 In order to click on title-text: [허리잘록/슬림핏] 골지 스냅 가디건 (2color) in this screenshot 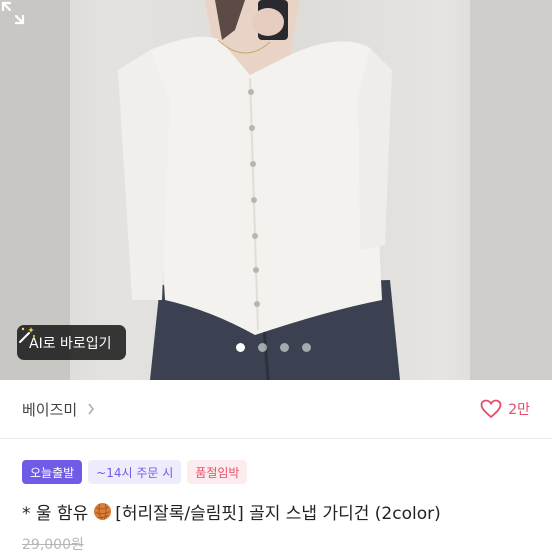, I will do `click(278, 514)`.